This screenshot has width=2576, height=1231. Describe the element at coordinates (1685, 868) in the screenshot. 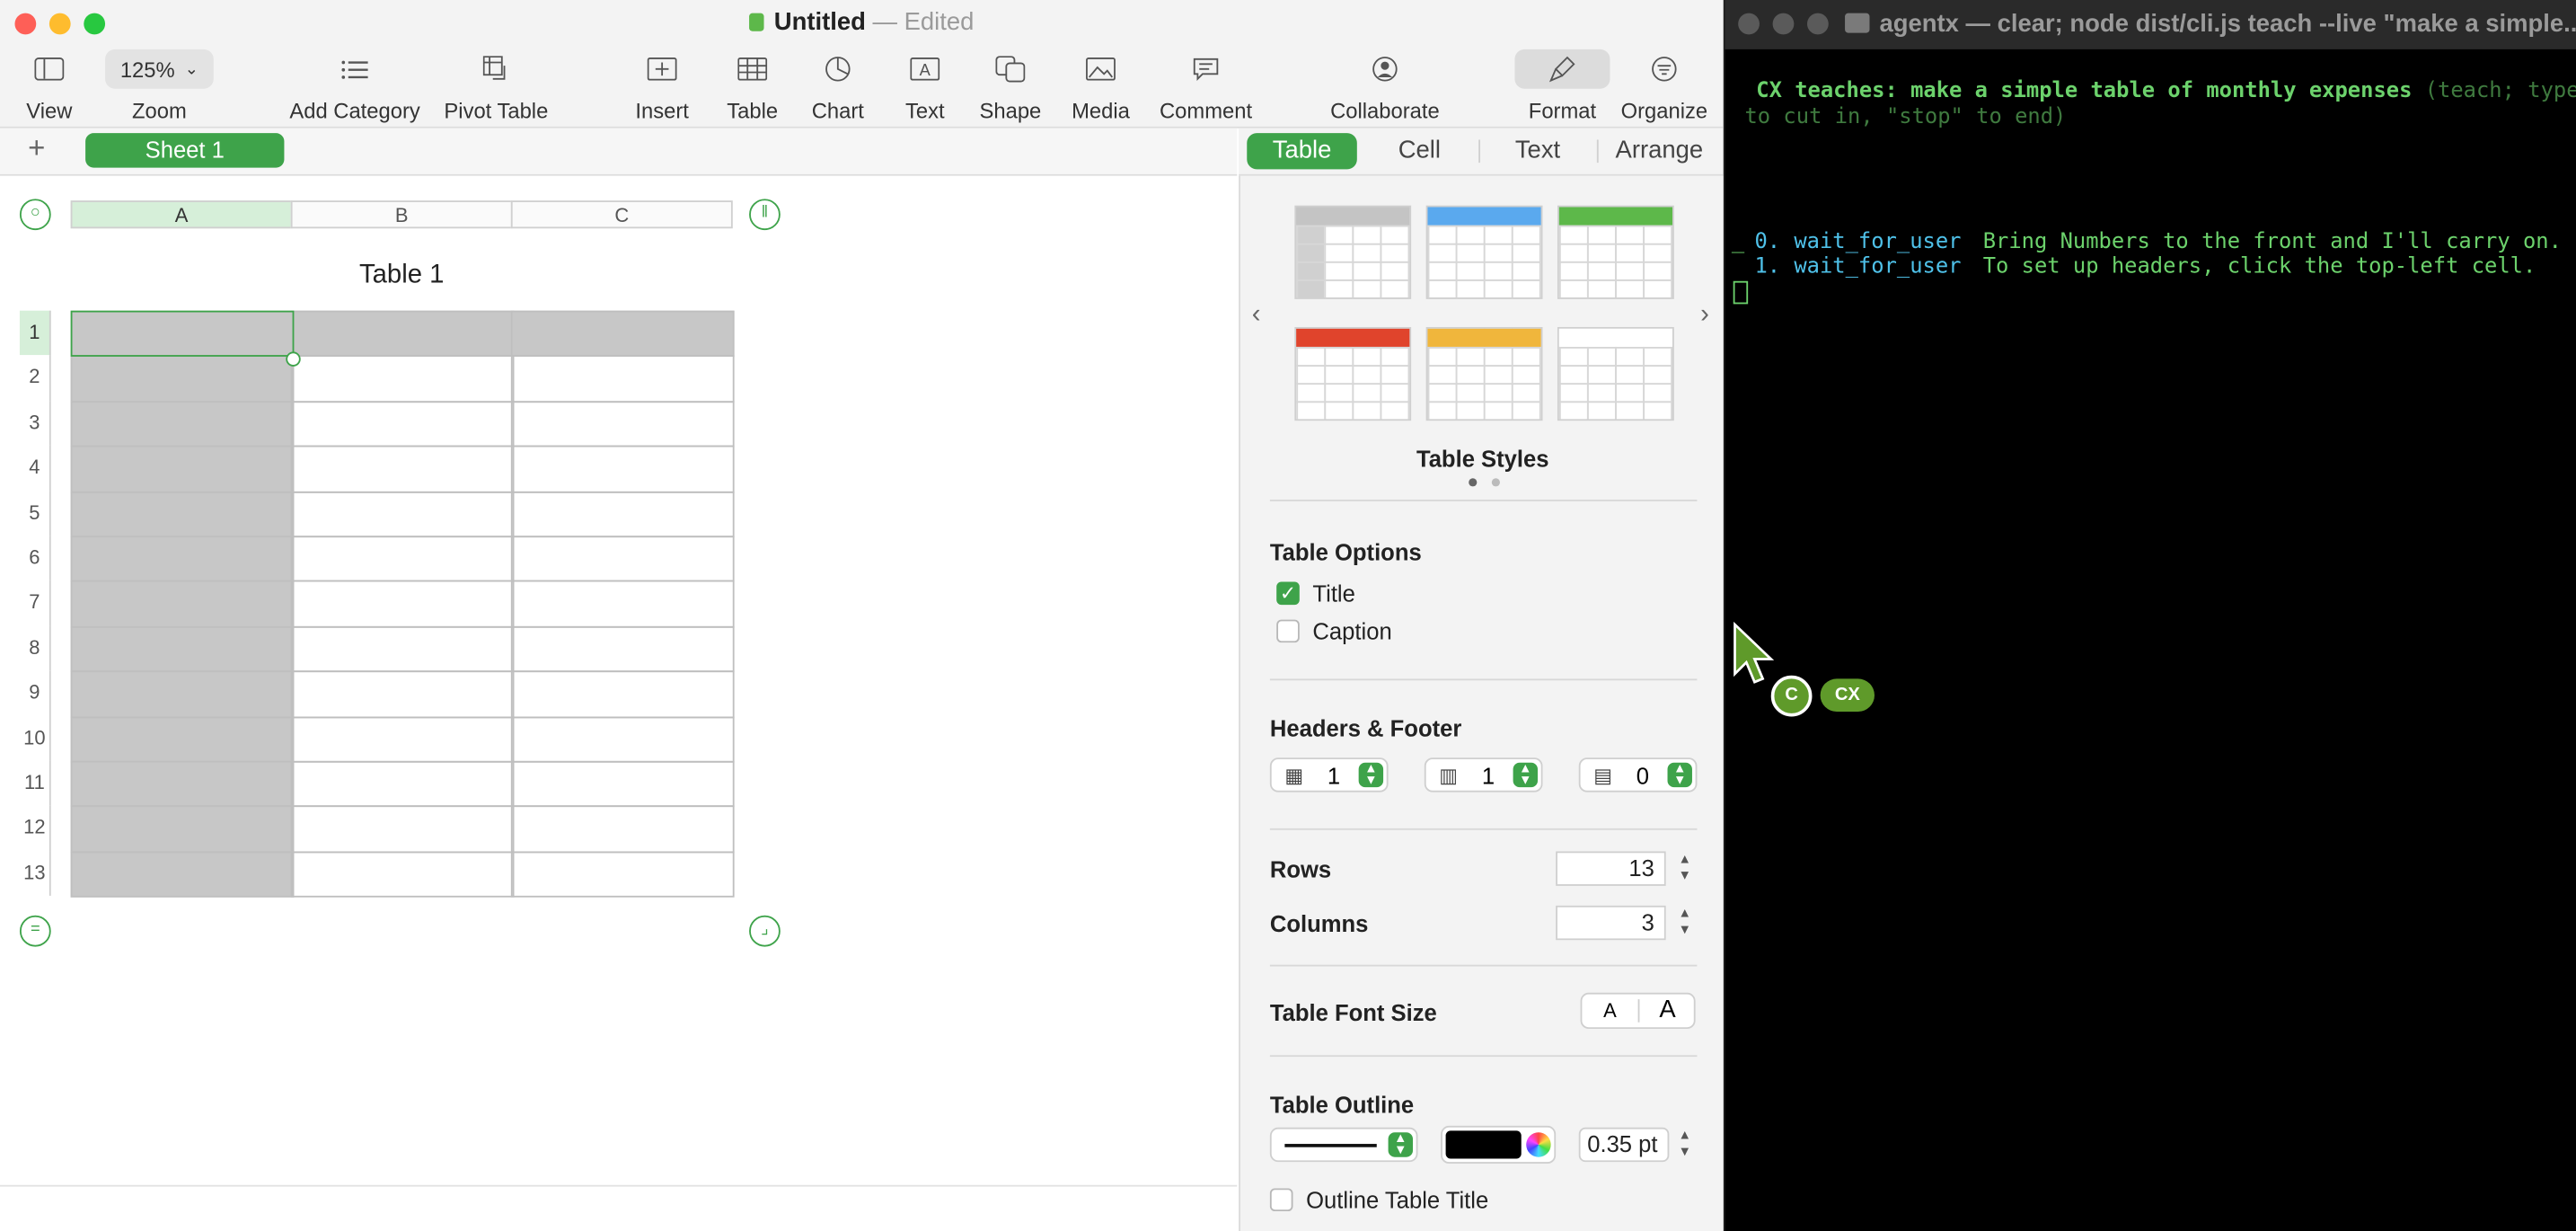

I see `rows-spinner: ▲ ▼` at that location.